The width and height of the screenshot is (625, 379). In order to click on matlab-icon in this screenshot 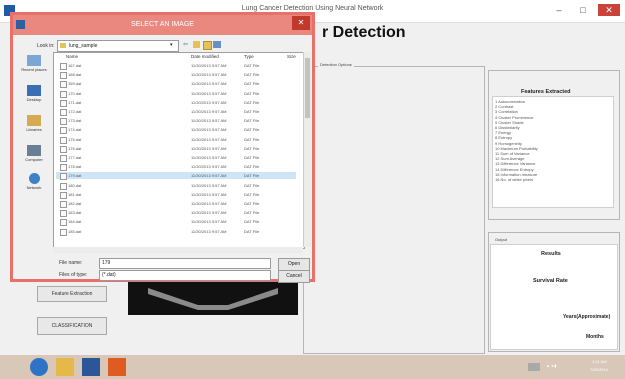, I will do `click(117, 367)`.